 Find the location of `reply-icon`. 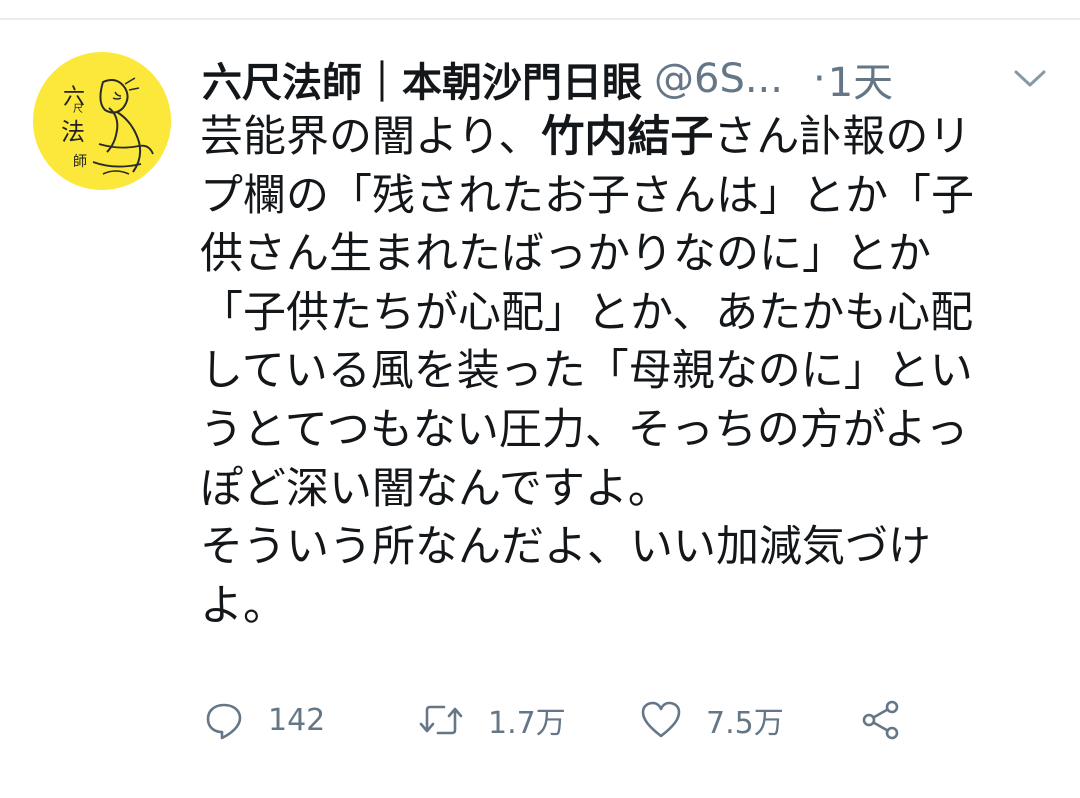

reply-icon is located at coordinates (224, 721).